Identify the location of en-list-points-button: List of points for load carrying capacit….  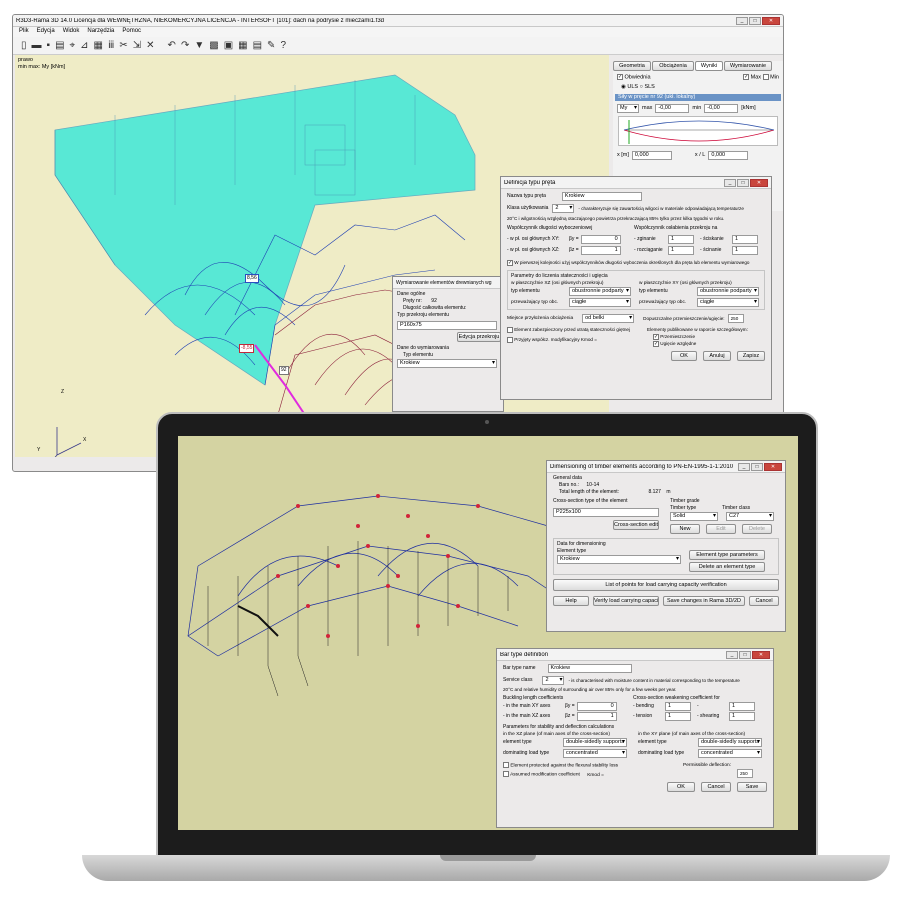
(666, 585).